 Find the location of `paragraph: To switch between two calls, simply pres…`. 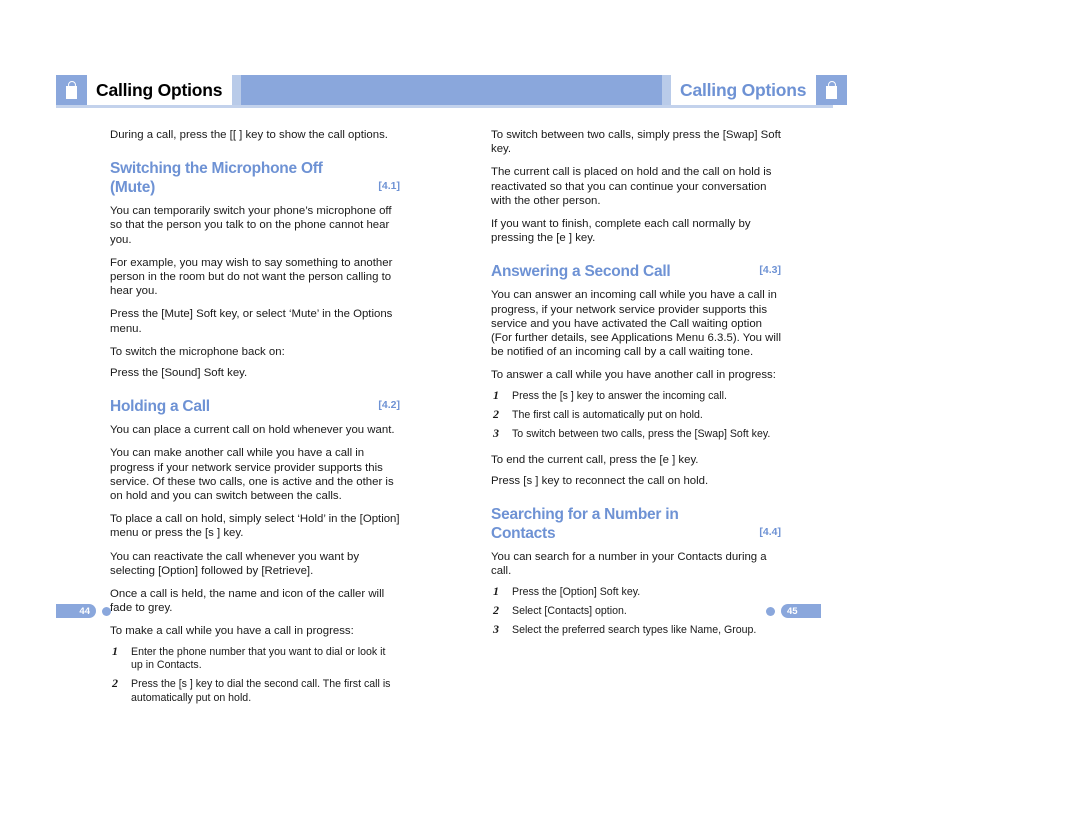

paragraph: To switch between two calls, simply pres… is located at coordinates (636, 142).